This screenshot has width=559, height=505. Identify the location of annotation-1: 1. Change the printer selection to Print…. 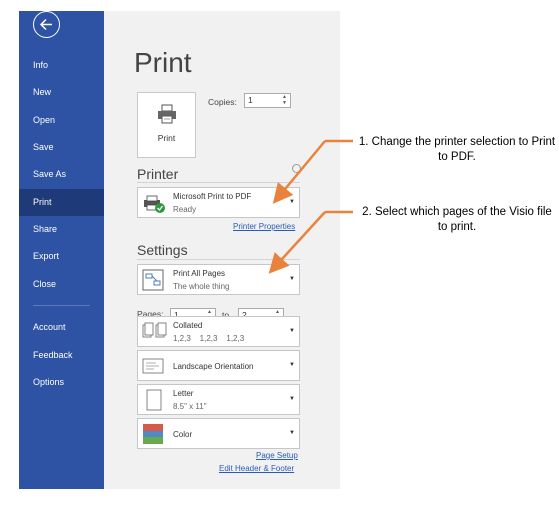
(457, 149).